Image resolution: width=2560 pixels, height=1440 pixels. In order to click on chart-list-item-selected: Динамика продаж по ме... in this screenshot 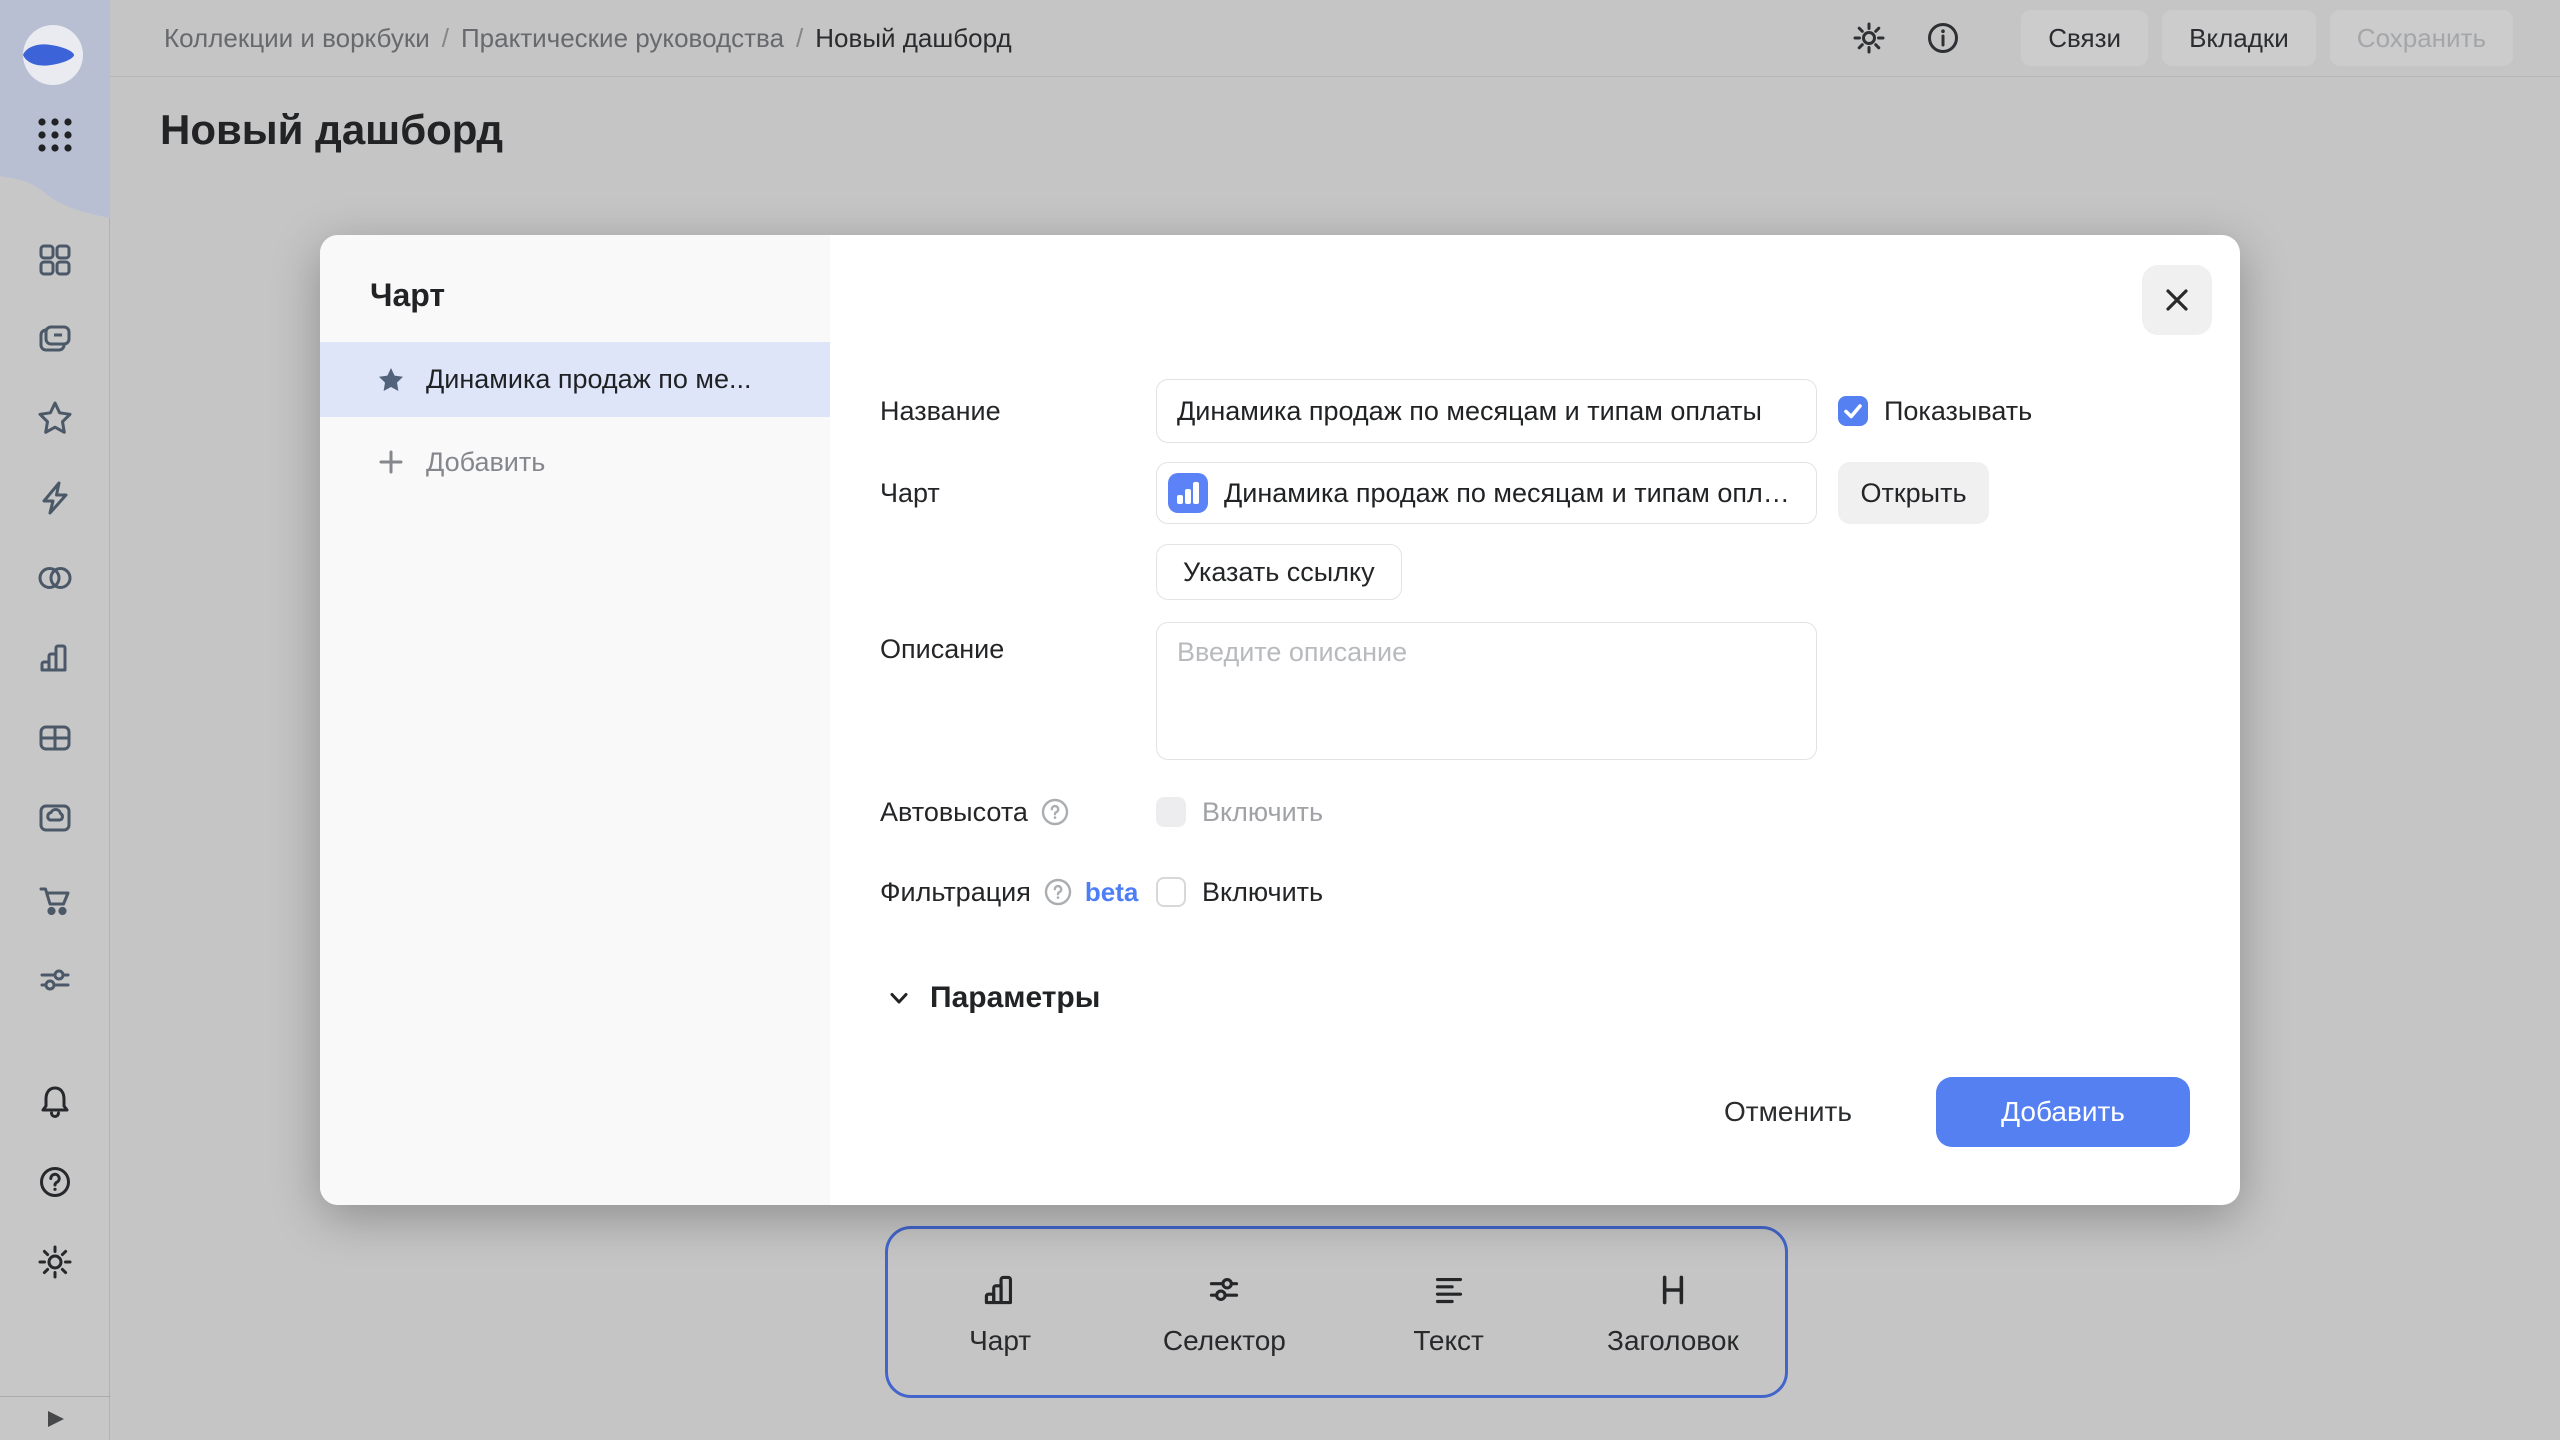, I will do `click(575, 379)`.